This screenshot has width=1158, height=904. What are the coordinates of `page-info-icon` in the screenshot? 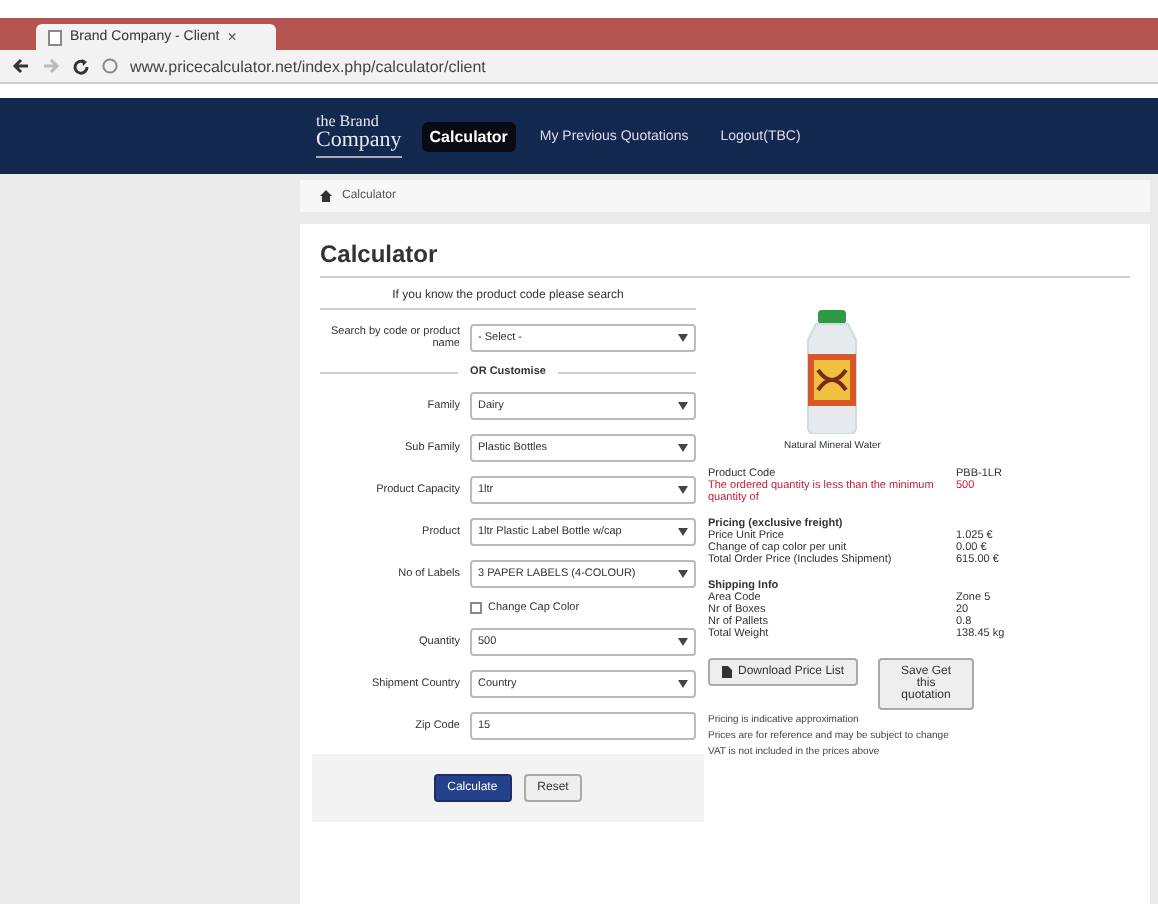 It's located at (110, 66).